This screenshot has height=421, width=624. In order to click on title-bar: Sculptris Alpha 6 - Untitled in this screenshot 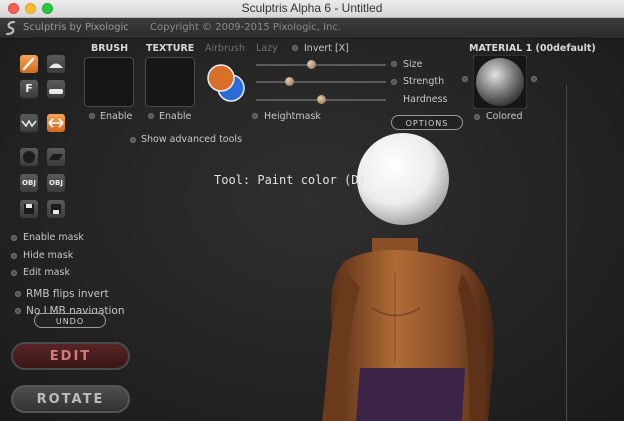, I will do `click(312, 9)`.